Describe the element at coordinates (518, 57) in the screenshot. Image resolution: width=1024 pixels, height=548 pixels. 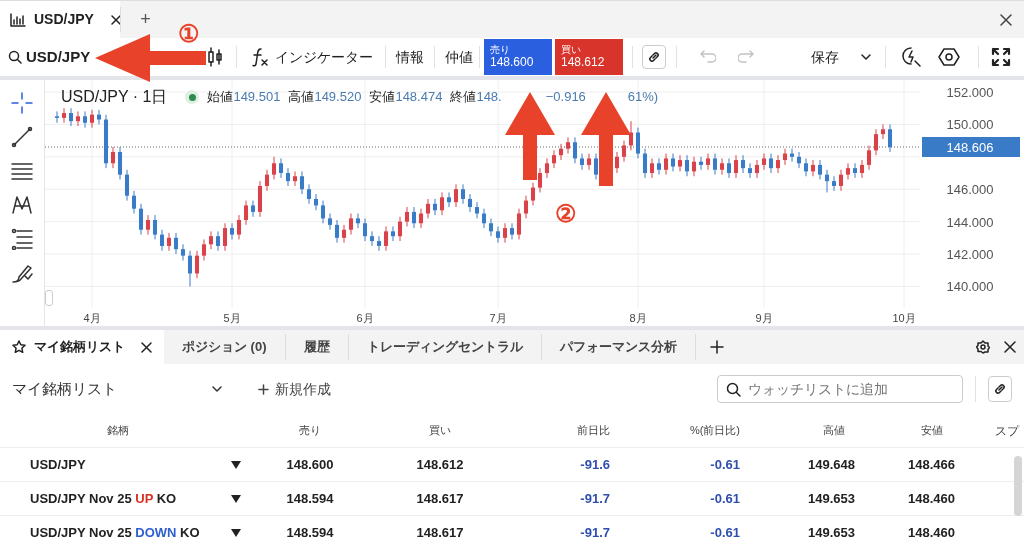
I see `sell-button: 売り 148.600` at that location.